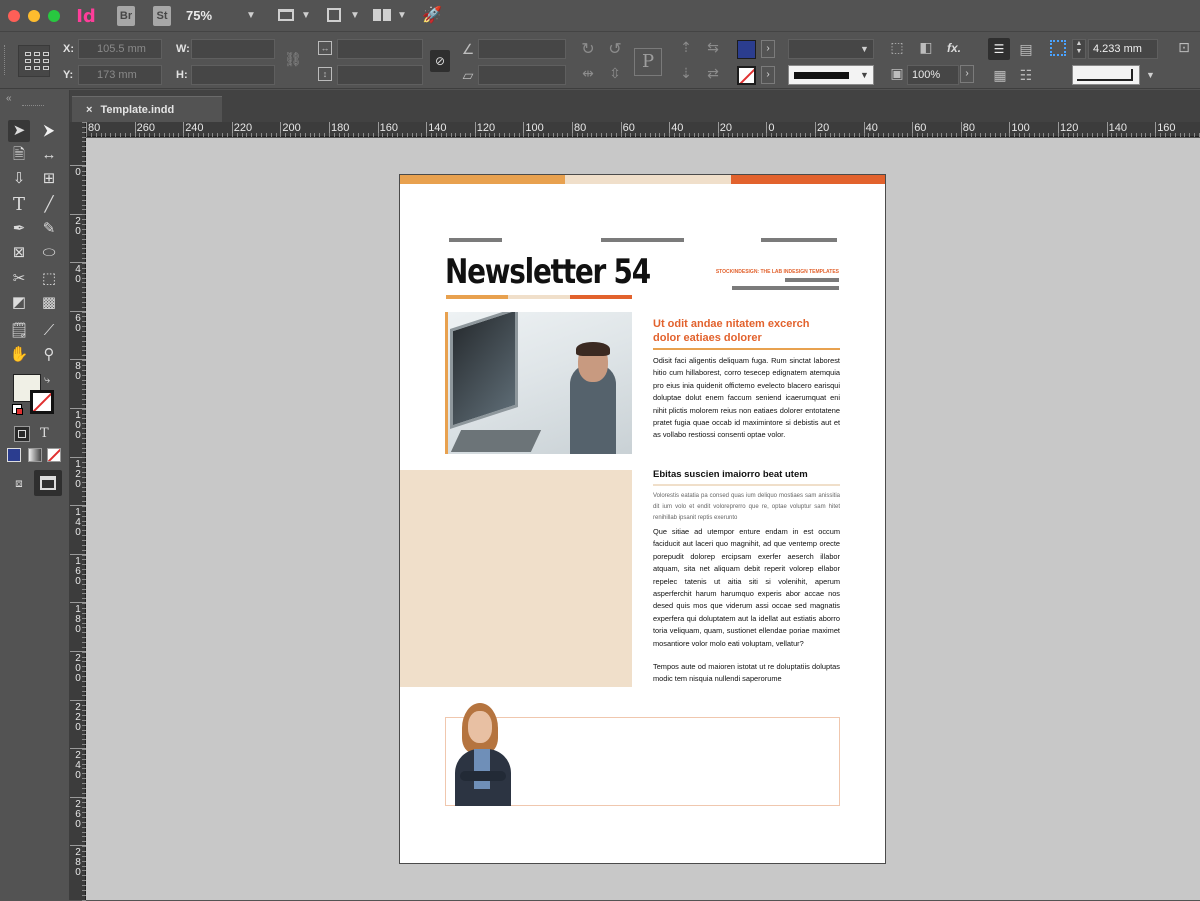 The height and width of the screenshot is (901, 1200). I want to click on gradient-feather-tool-icon: ▩, so click(49, 303).